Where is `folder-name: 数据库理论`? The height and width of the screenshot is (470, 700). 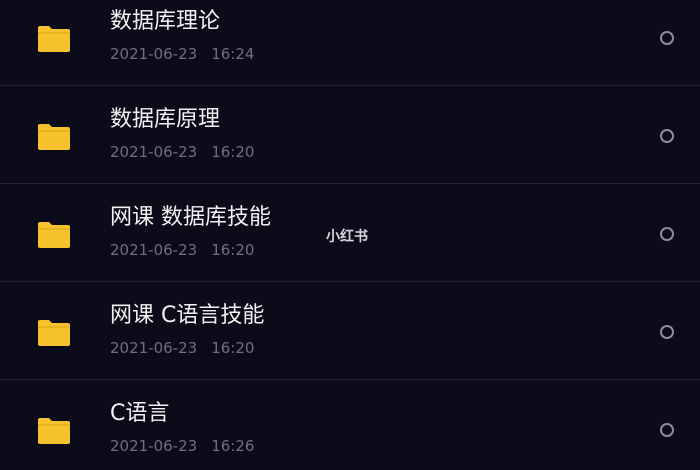 folder-name: 数据库理论 is located at coordinates (165, 21).